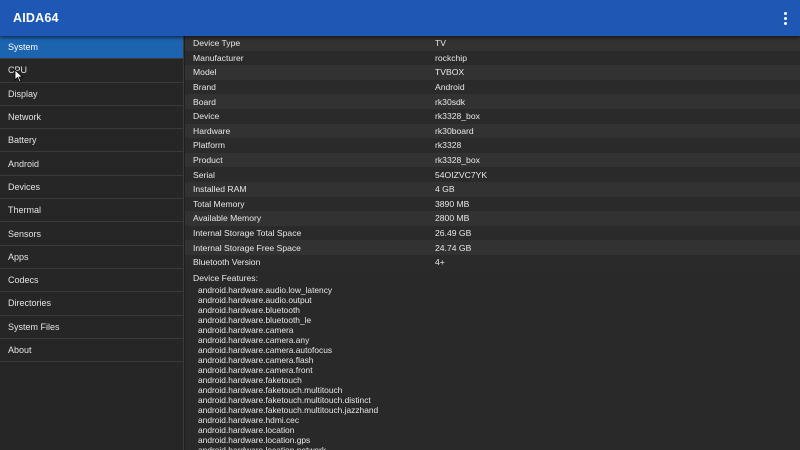  I want to click on property-name: Device, so click(206, 116).